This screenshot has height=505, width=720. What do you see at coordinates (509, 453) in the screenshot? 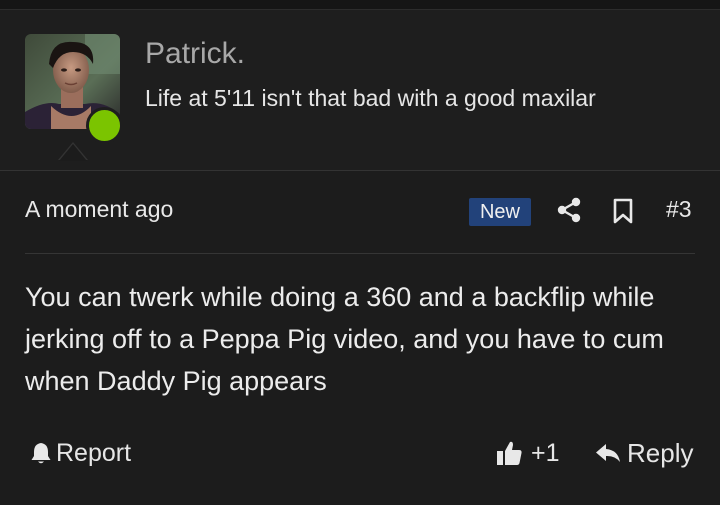
I see `thumbs-up-icon` at bounding box center [509, 453].